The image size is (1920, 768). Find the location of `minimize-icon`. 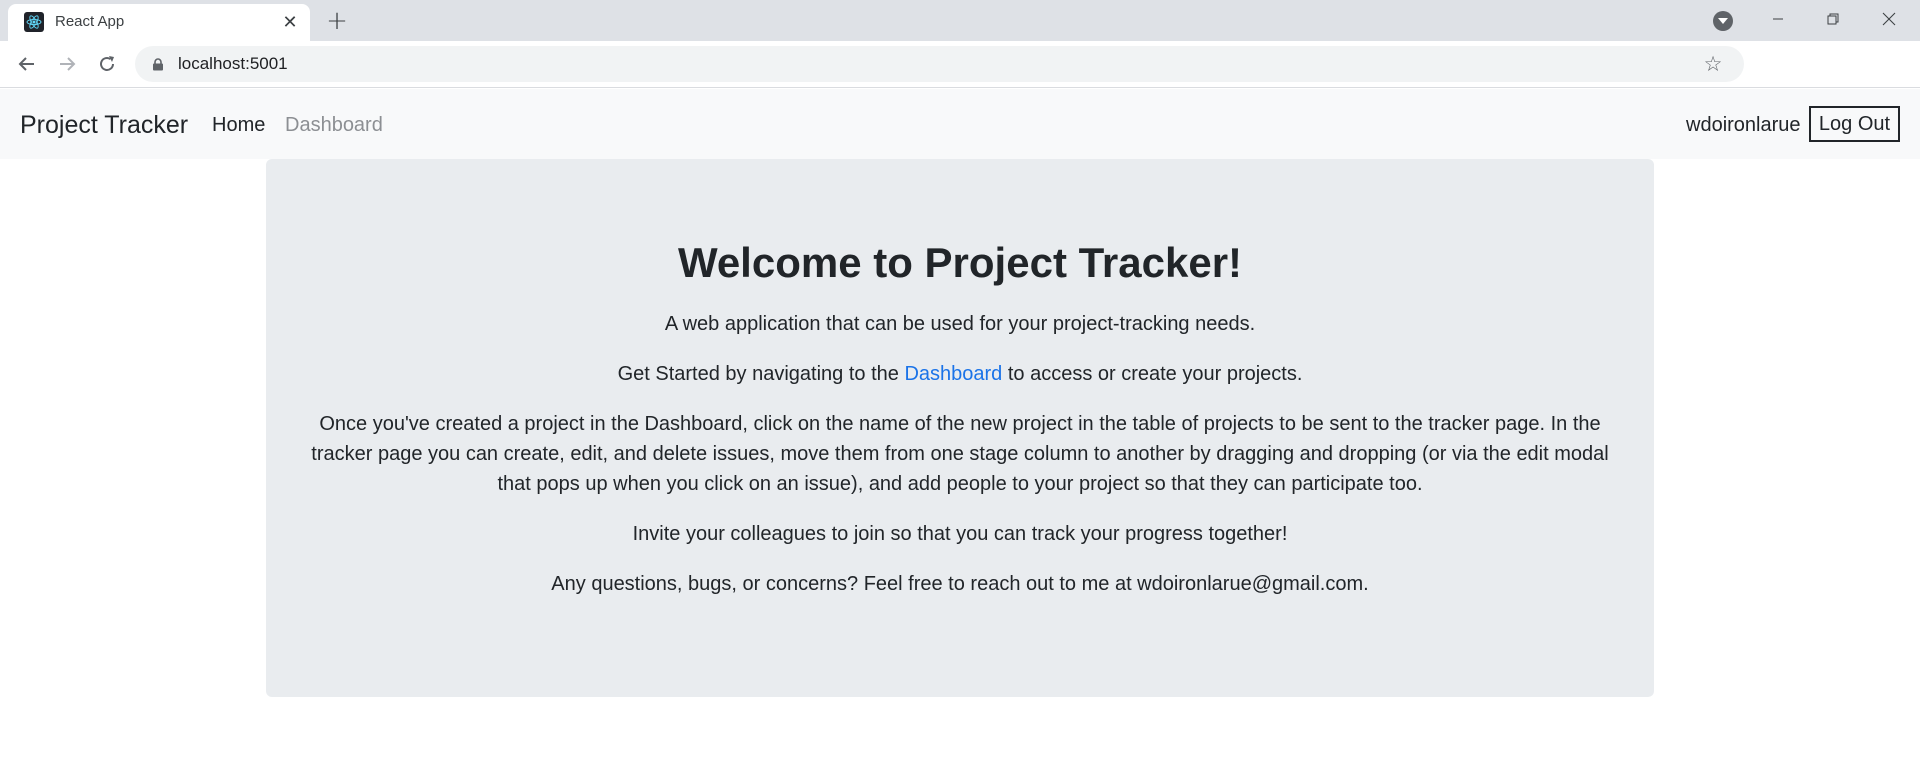

minimize-icon is located at coordinates (1778, 19).